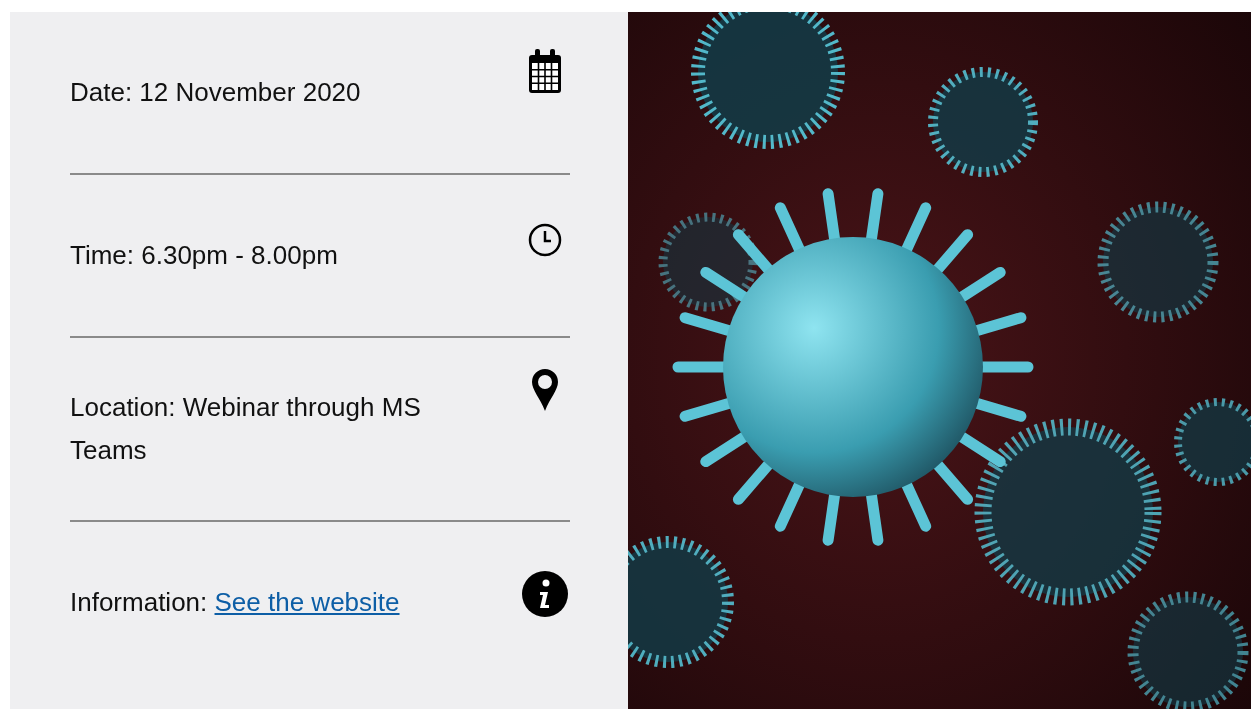 The width and height of the screenshot is (1251, 709). I want to click on detail-text: Location: Webinar through MS Teams, so click(246, 429).